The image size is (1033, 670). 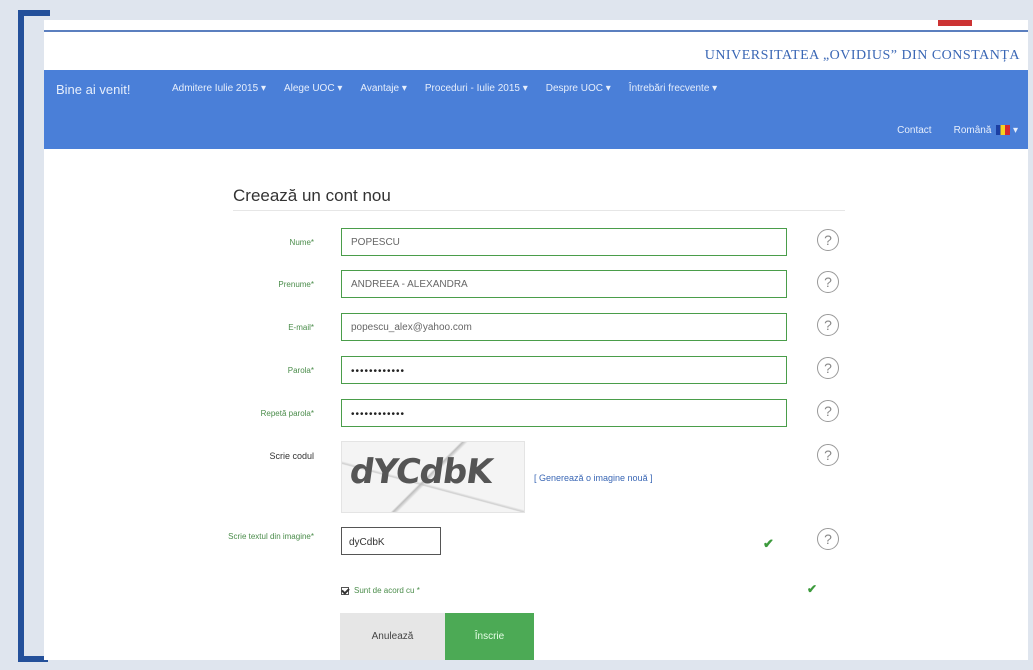 I want to click on nav-item-avantaje: Avantaje ▾, so click(x=383, y=88).